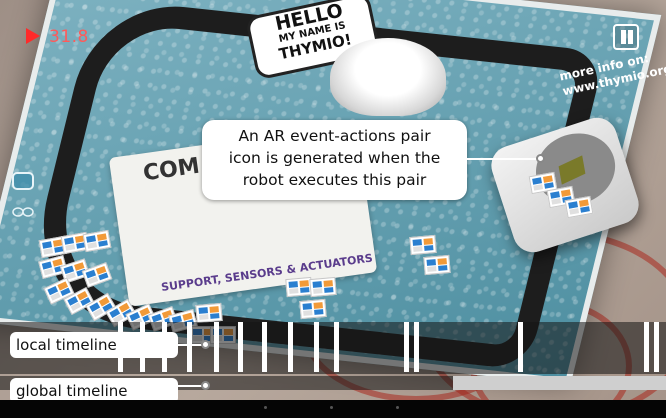 The height and width of the screenshot is (418, 666). I want to click on callout-anchor-dot, so click(540, 158).